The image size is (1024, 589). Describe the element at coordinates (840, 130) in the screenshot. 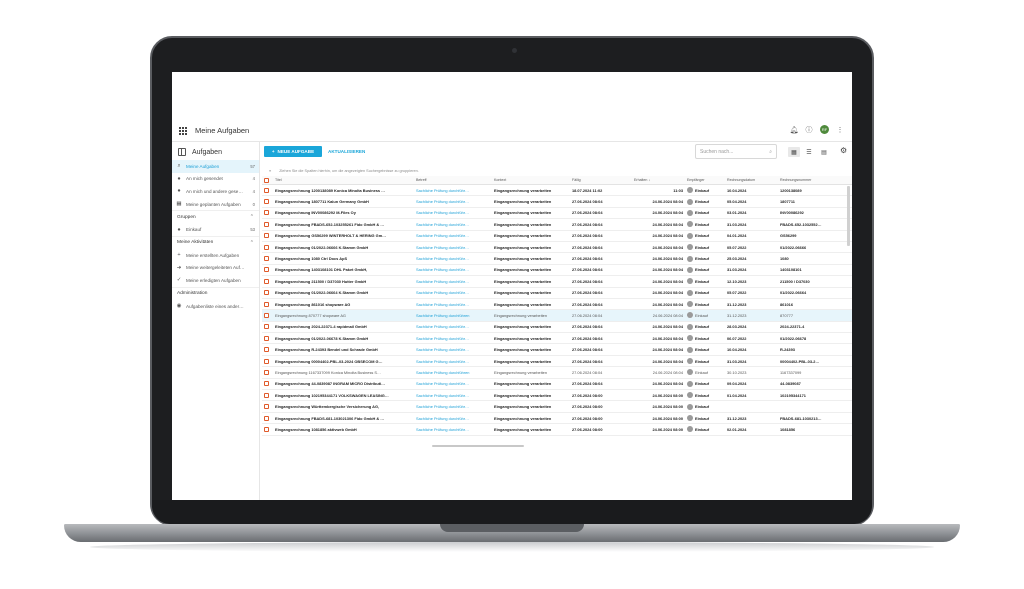

I see `more-vert-icon: ⋮` at that location.